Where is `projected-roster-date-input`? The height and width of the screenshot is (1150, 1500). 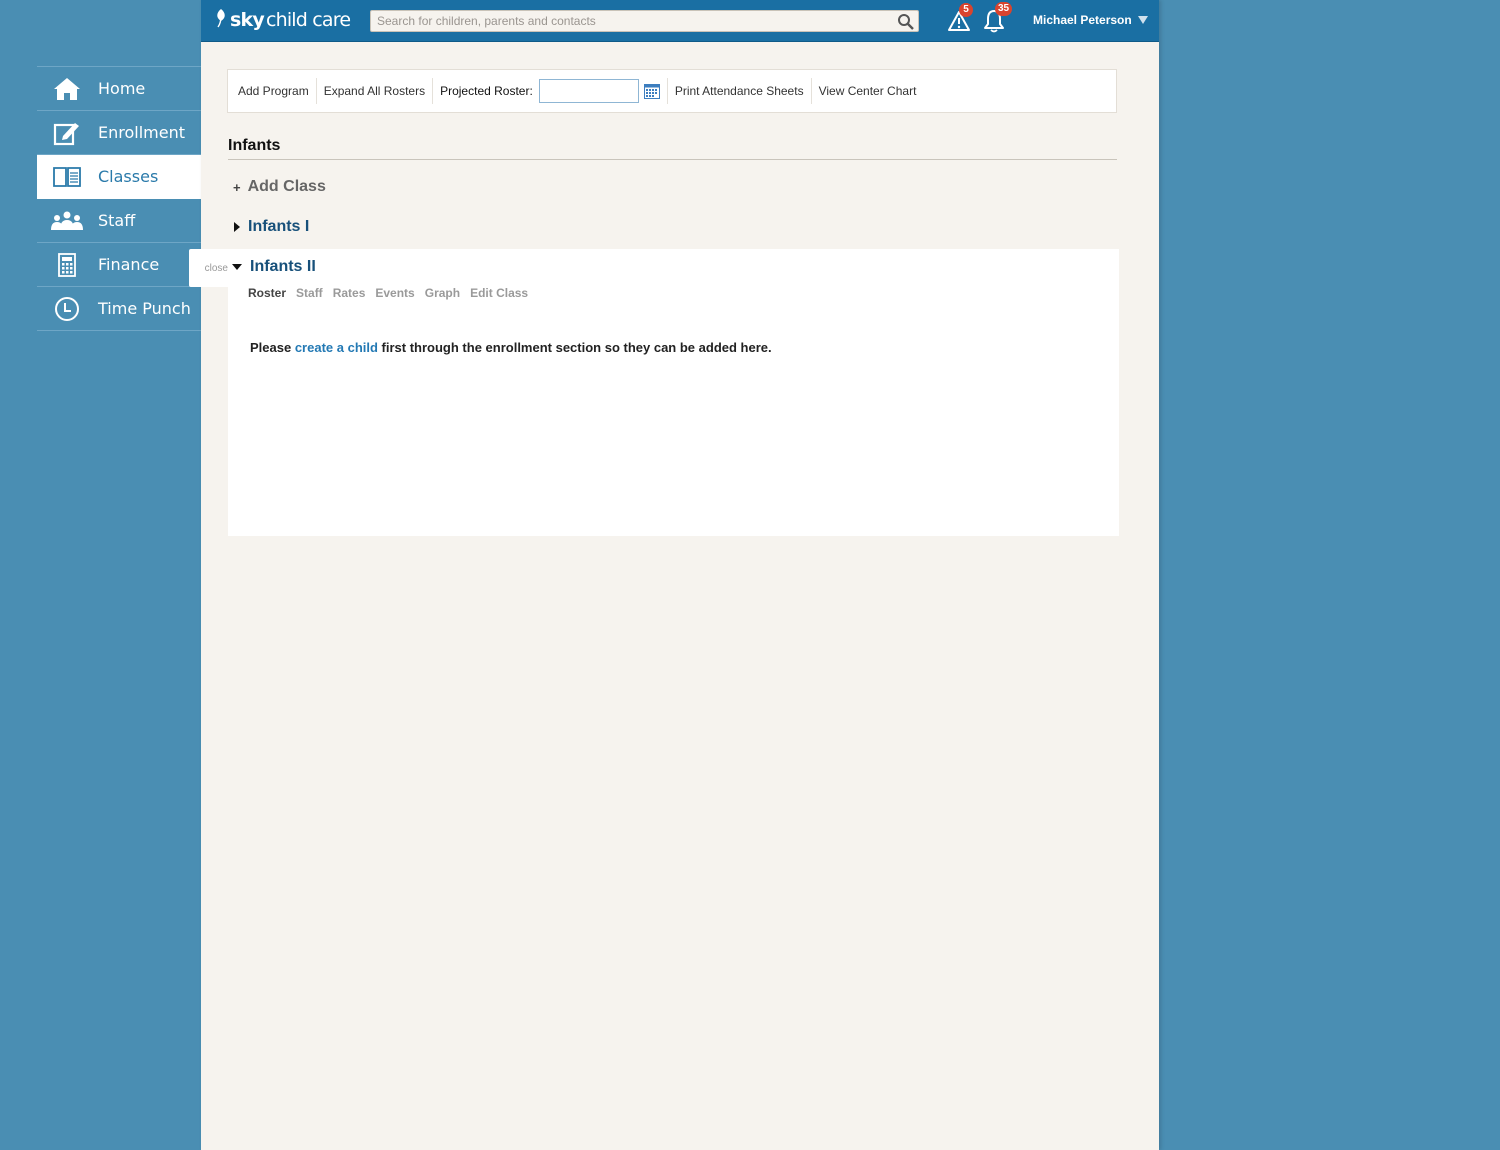
projected-roster-date-input is located at coordinates (588, 91).